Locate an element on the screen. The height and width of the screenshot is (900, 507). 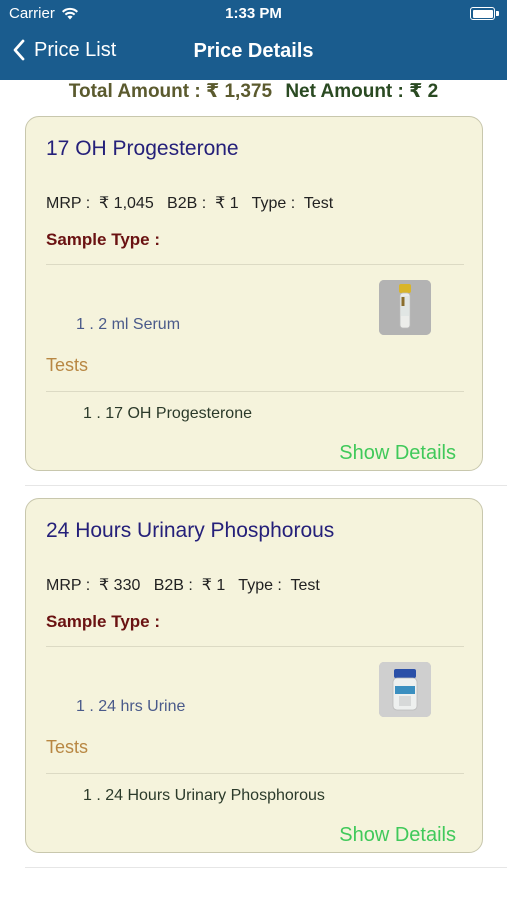
test-item: 1 . 17 OH Progesterone is located at coordinates (167, 413).